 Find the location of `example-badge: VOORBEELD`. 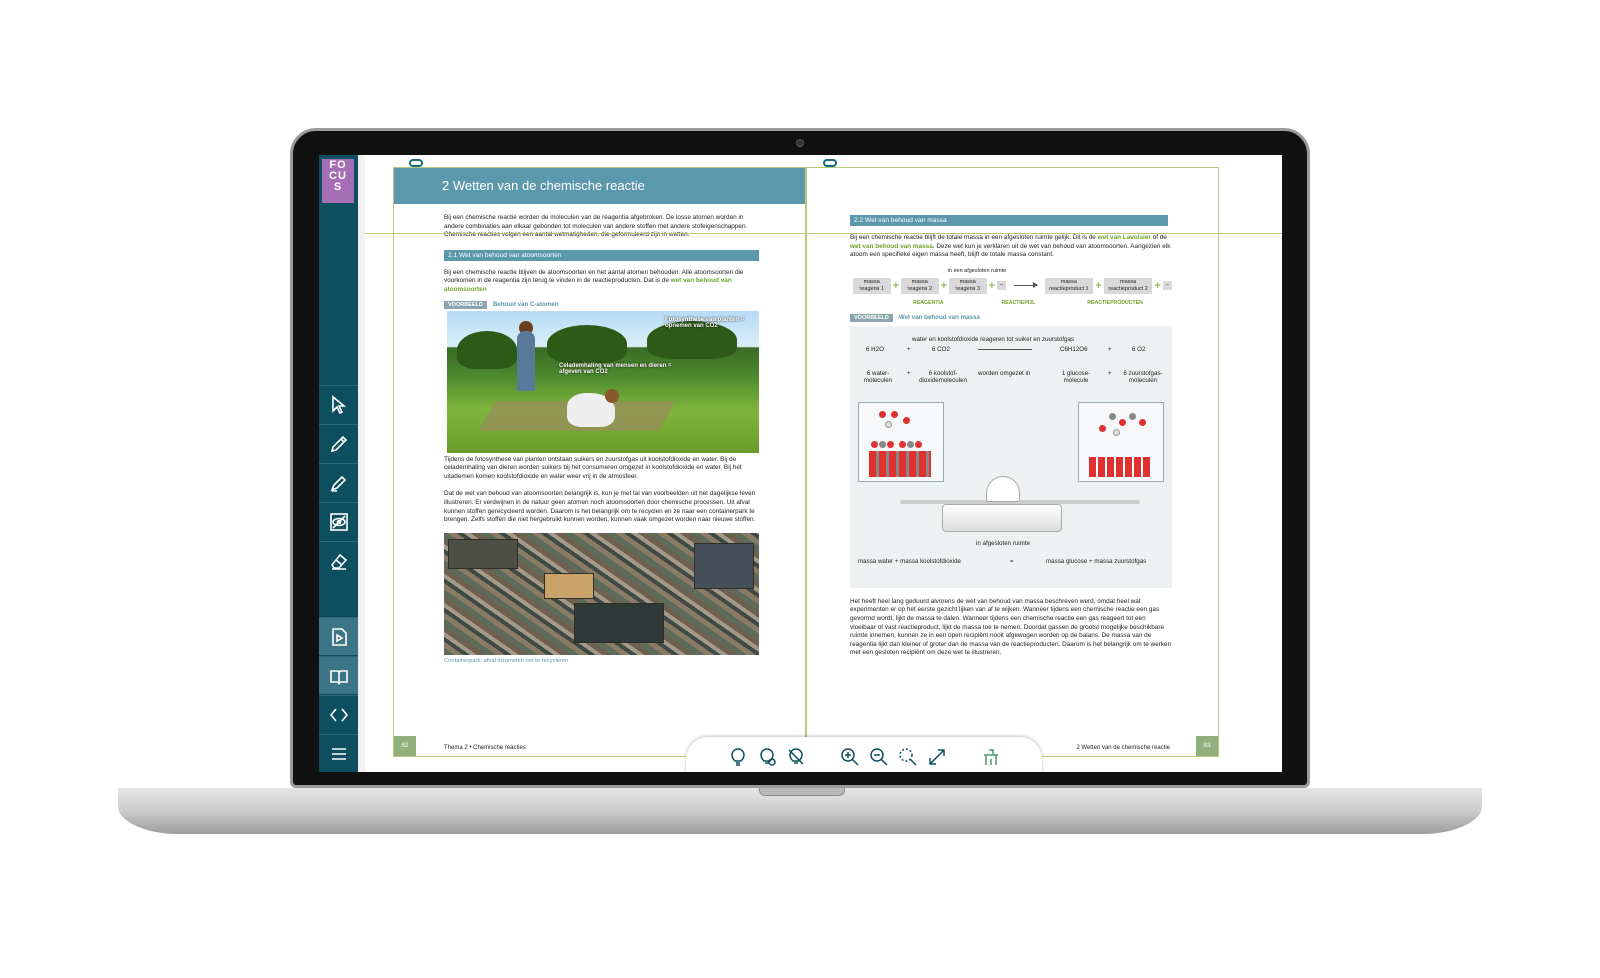

example-badge: VOORBEELD is located at coordinates (871, 317).